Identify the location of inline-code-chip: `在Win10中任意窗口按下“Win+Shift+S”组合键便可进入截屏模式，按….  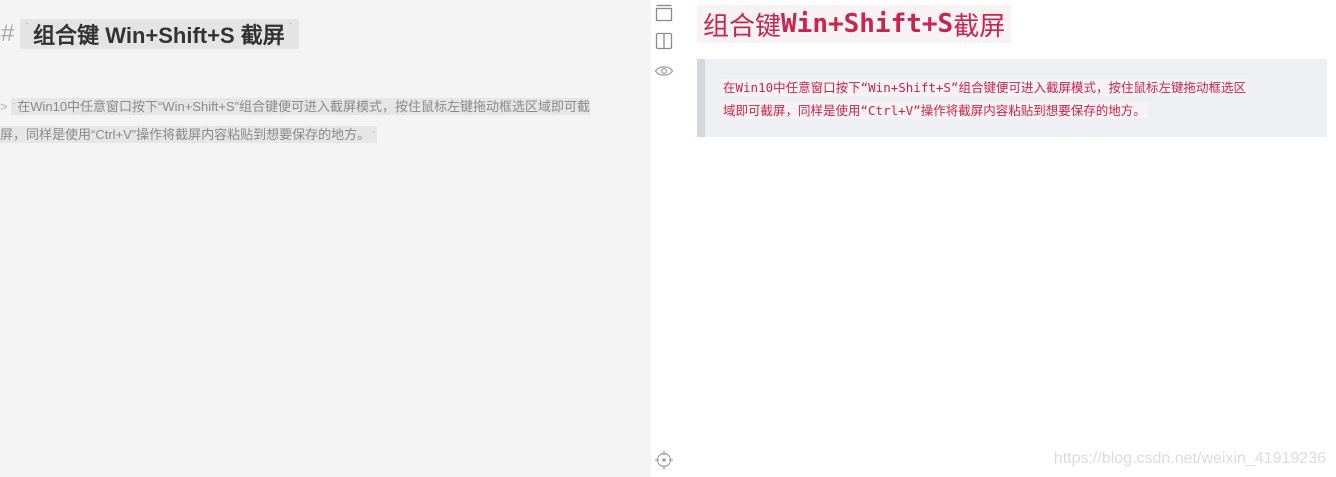
(300, 106).